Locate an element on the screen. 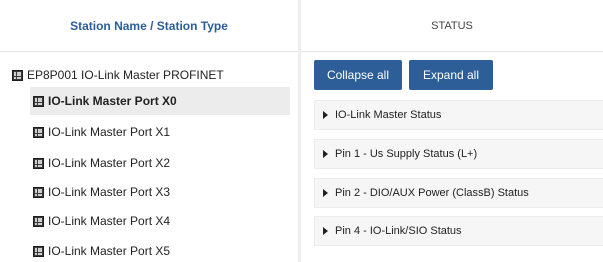 This screenshot has height=262, width=603. tree-item-label: IO-Link Master Port X4 is located at coordinates (109, 221).